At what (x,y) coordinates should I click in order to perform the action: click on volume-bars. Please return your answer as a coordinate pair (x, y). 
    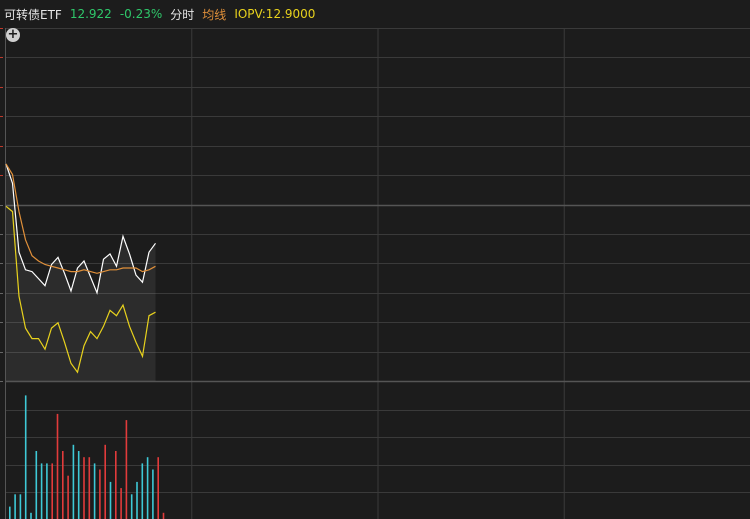
    Looking at the image, I should click on (87, 457).